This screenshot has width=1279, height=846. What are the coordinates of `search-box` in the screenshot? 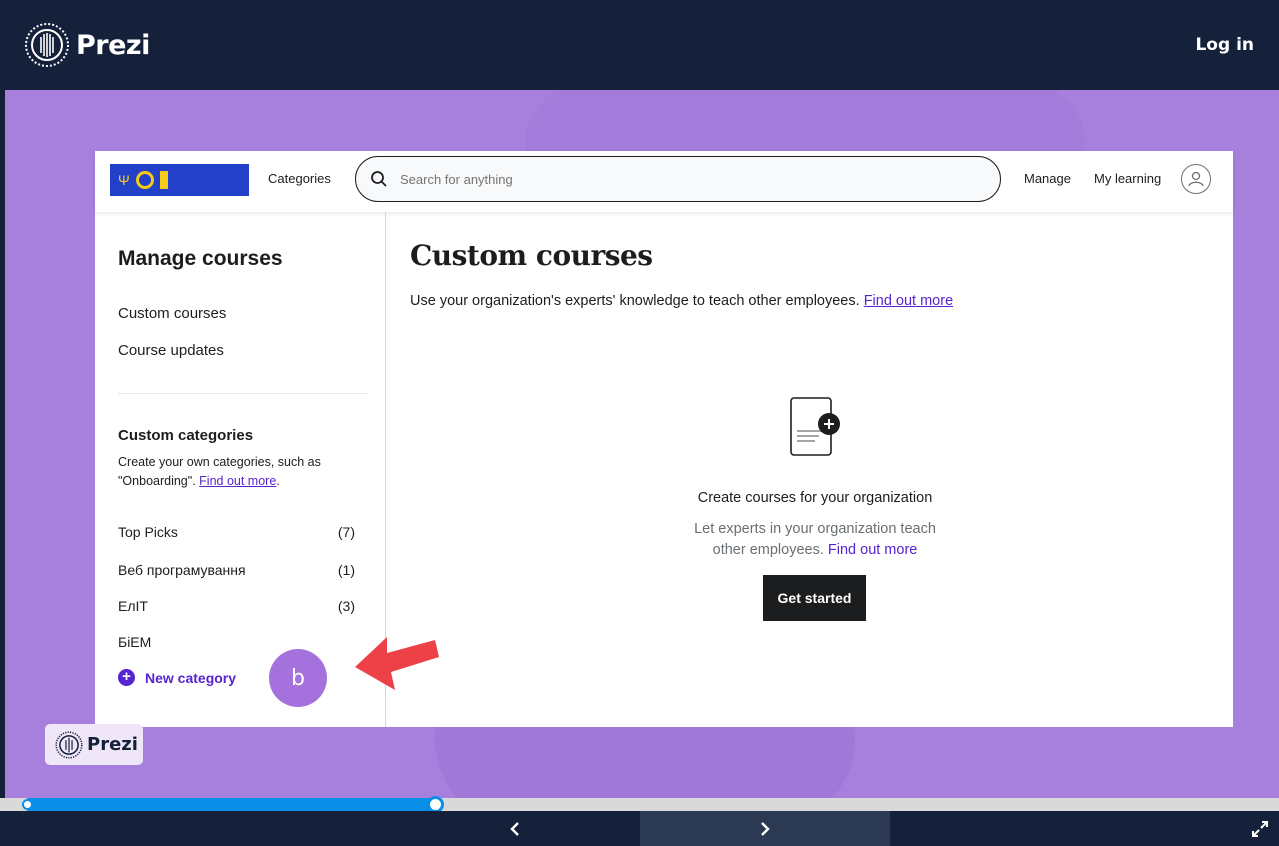 It's located at (678, 179).